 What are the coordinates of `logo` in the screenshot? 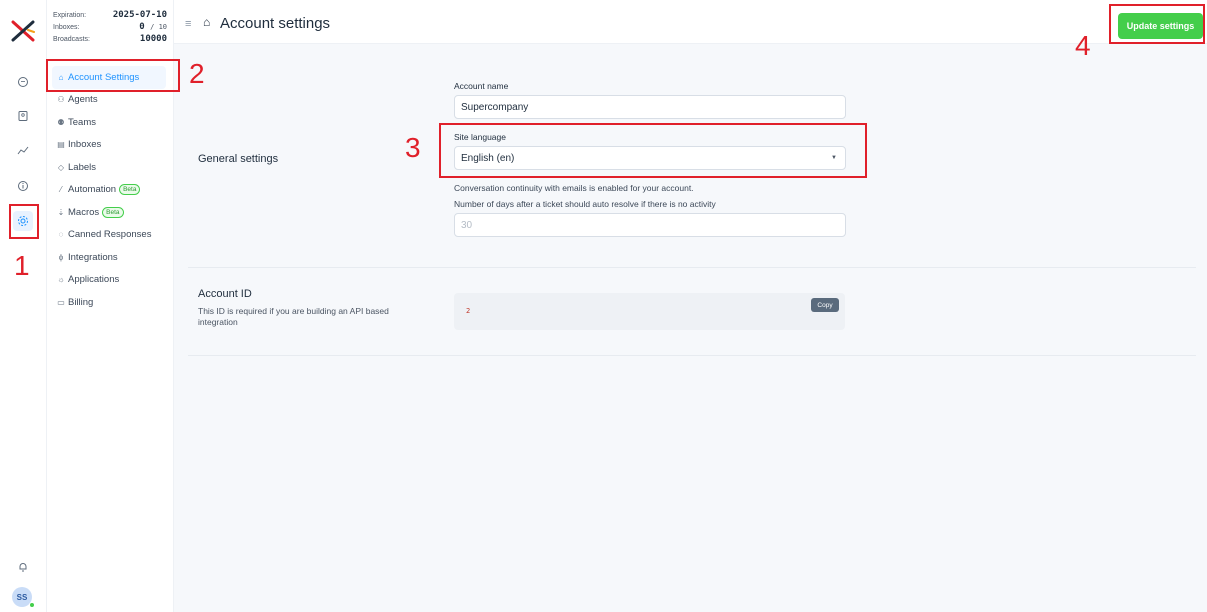 It's located at (23, 31).